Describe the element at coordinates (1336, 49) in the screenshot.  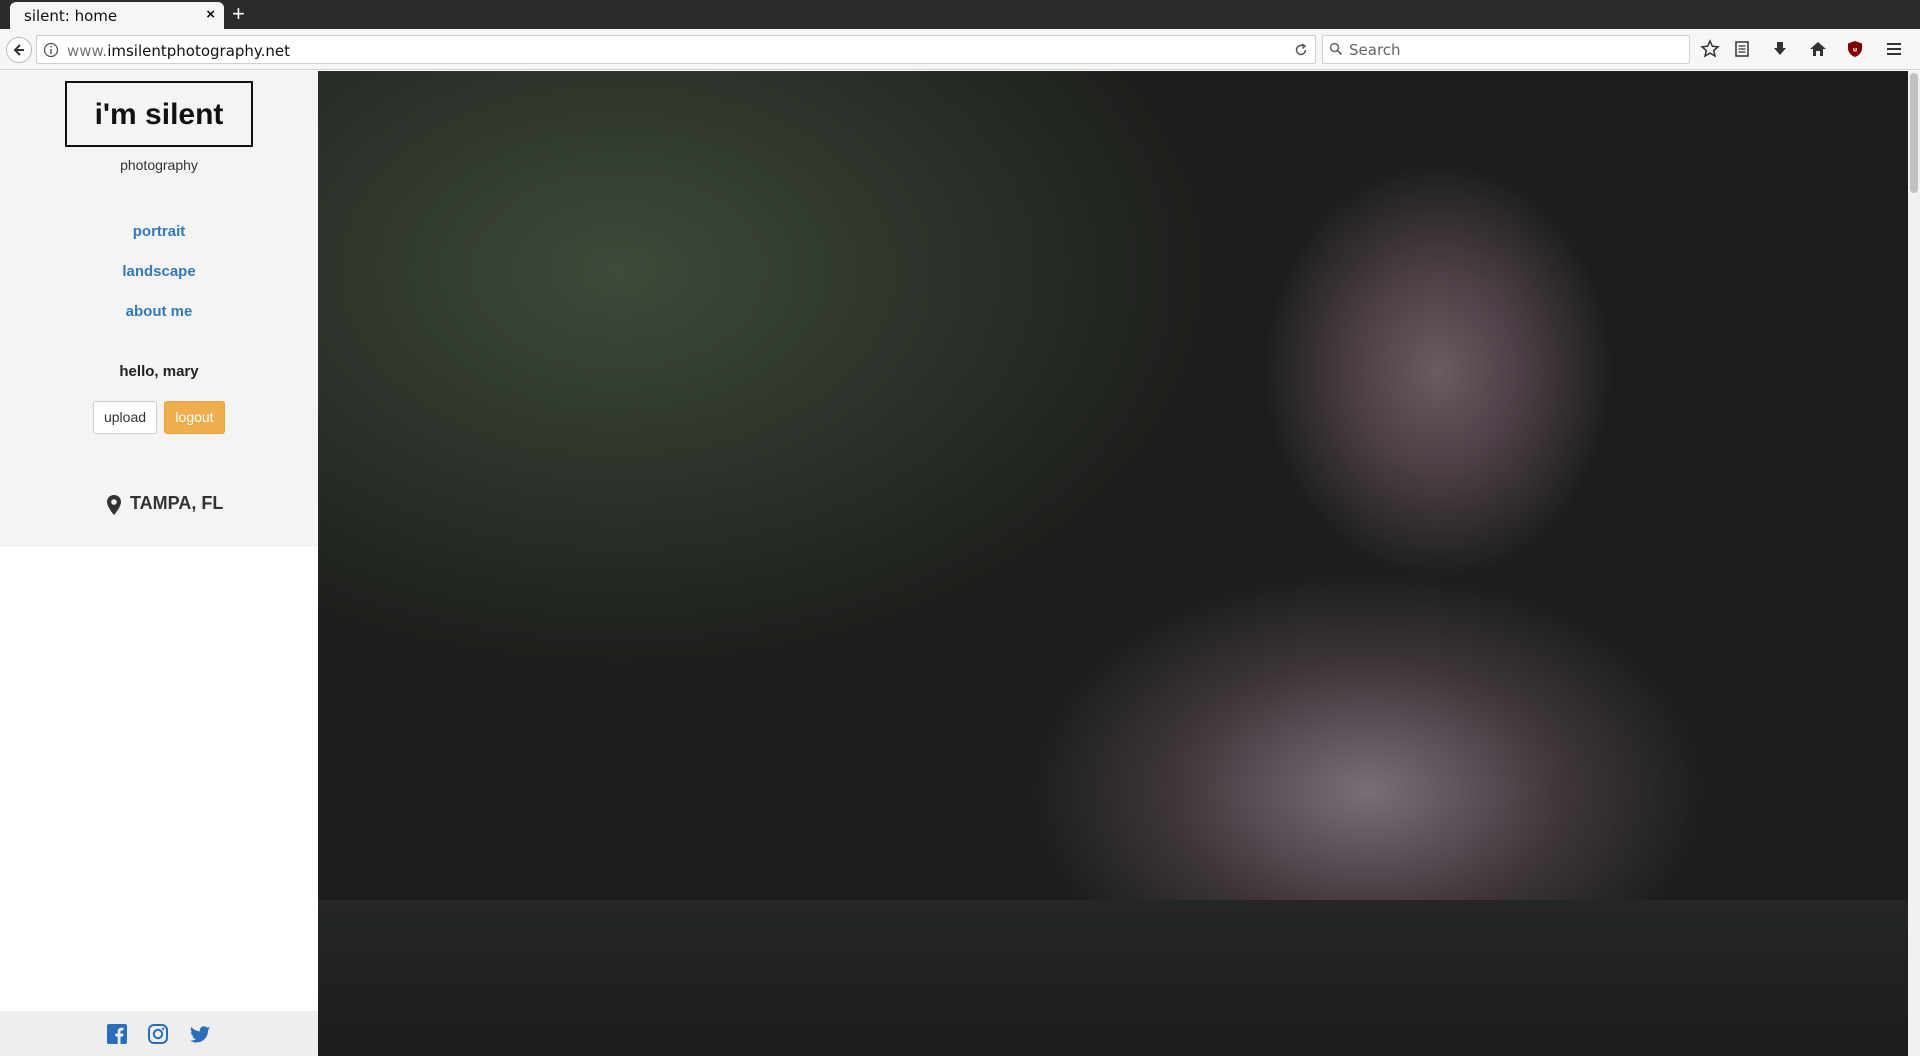
I see `search-icon` at that location.